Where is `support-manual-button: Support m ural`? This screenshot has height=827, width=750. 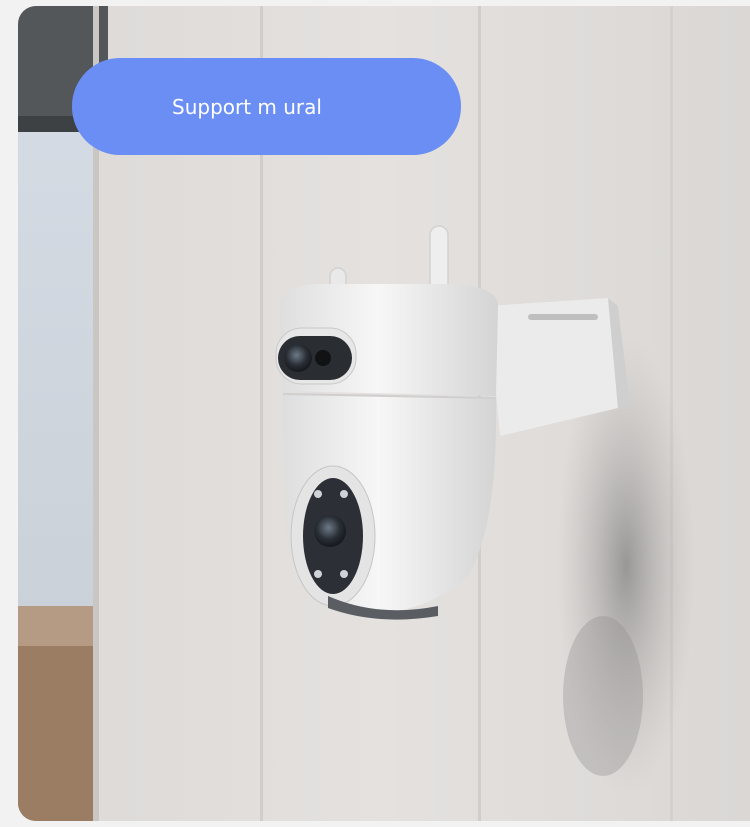
support-manual-button: Support m ural is located at coordinates (266, 106).